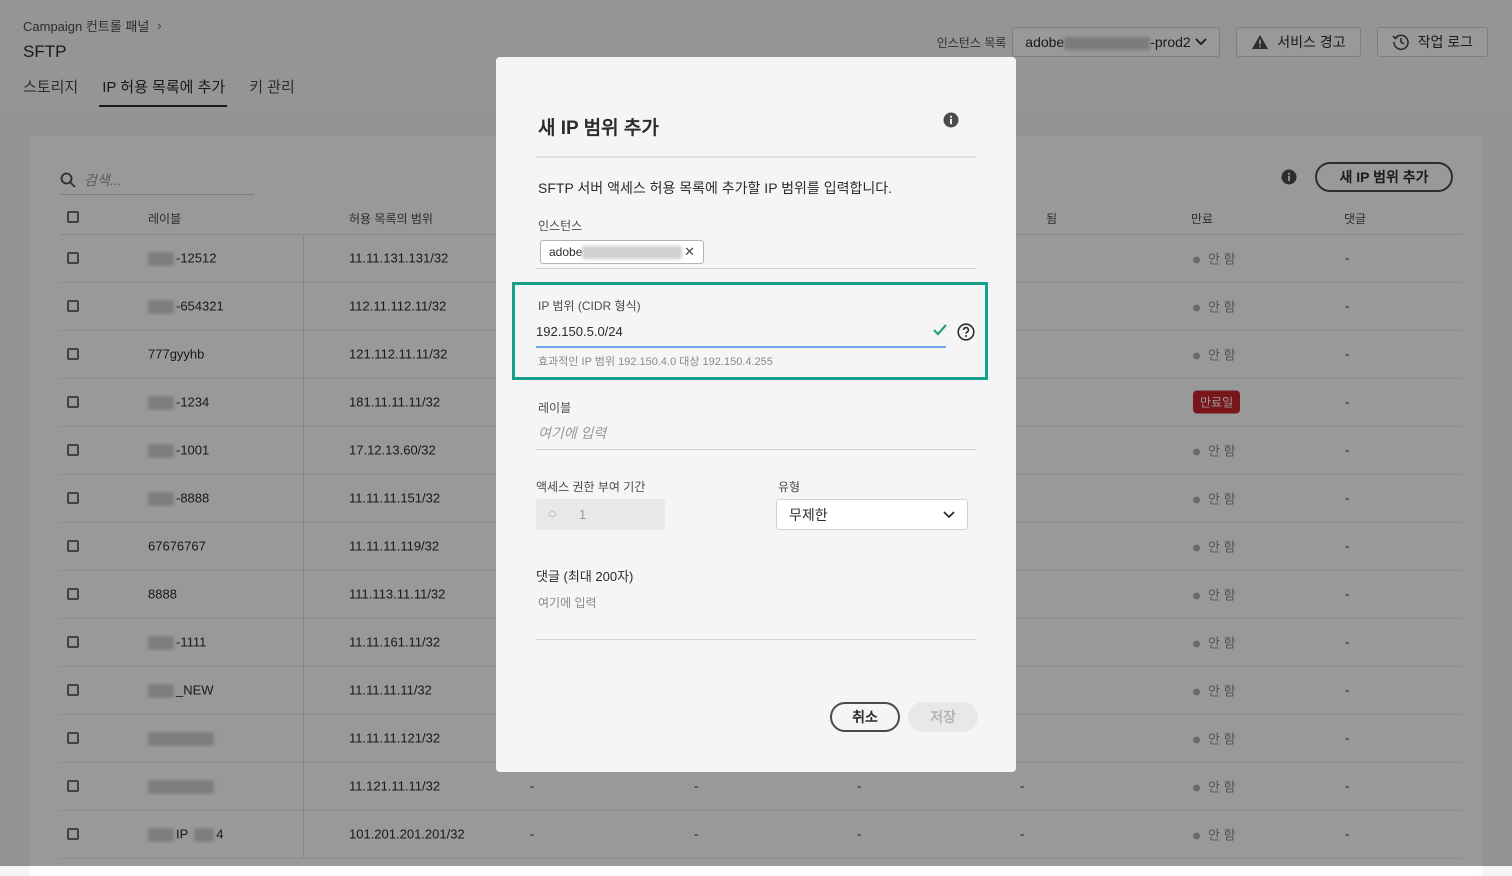 This screenshot has width=1512, height=876. What do you see at coordinates (865, 717) in the screenshot?
I see `cancel-button: 취소` at bounding box center [865, 717].